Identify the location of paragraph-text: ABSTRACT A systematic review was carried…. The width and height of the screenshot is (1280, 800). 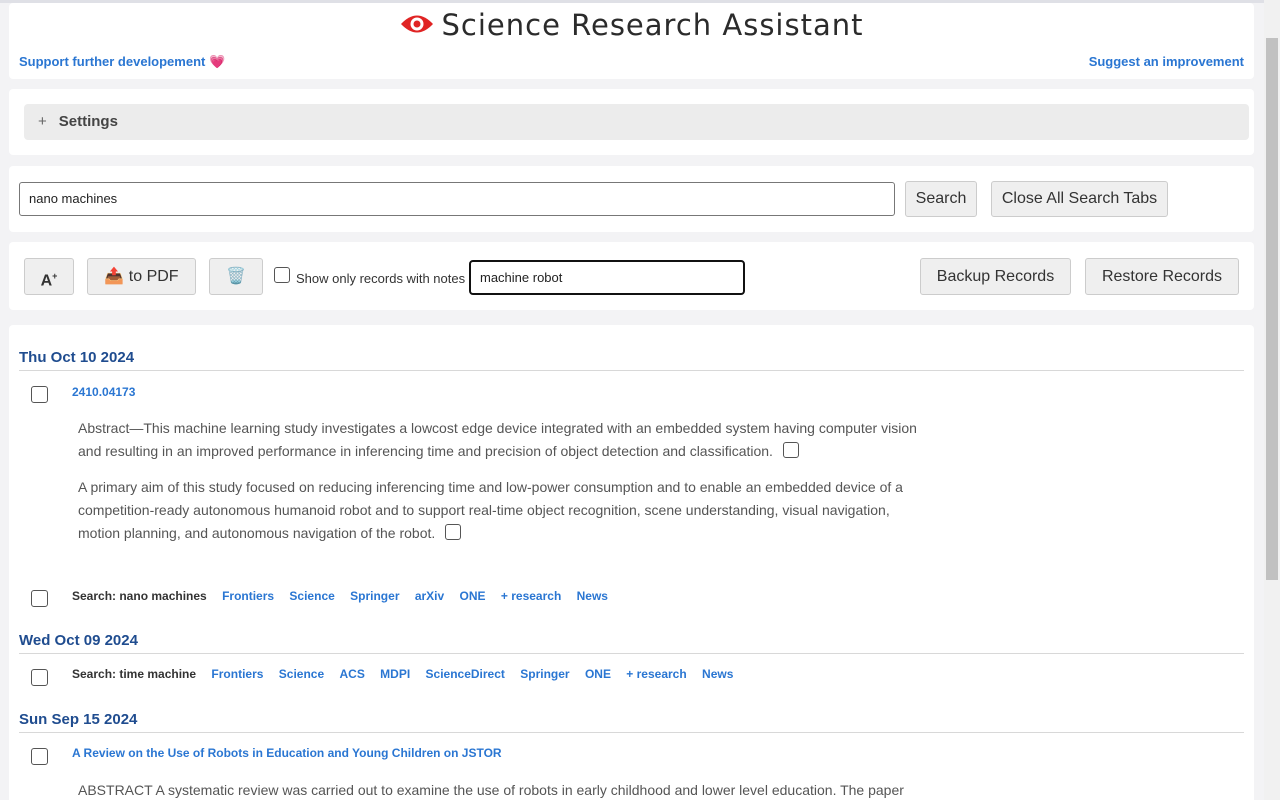
(491, 790).